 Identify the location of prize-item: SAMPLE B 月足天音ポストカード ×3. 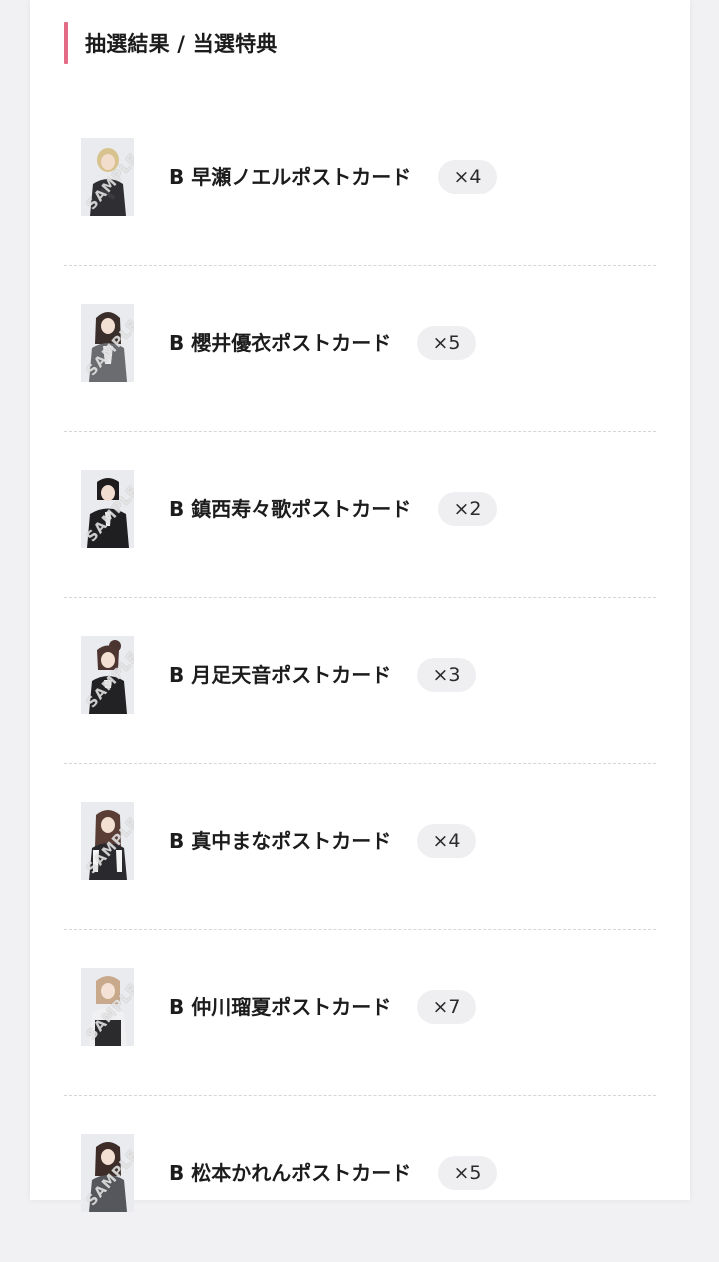
(360, 681).